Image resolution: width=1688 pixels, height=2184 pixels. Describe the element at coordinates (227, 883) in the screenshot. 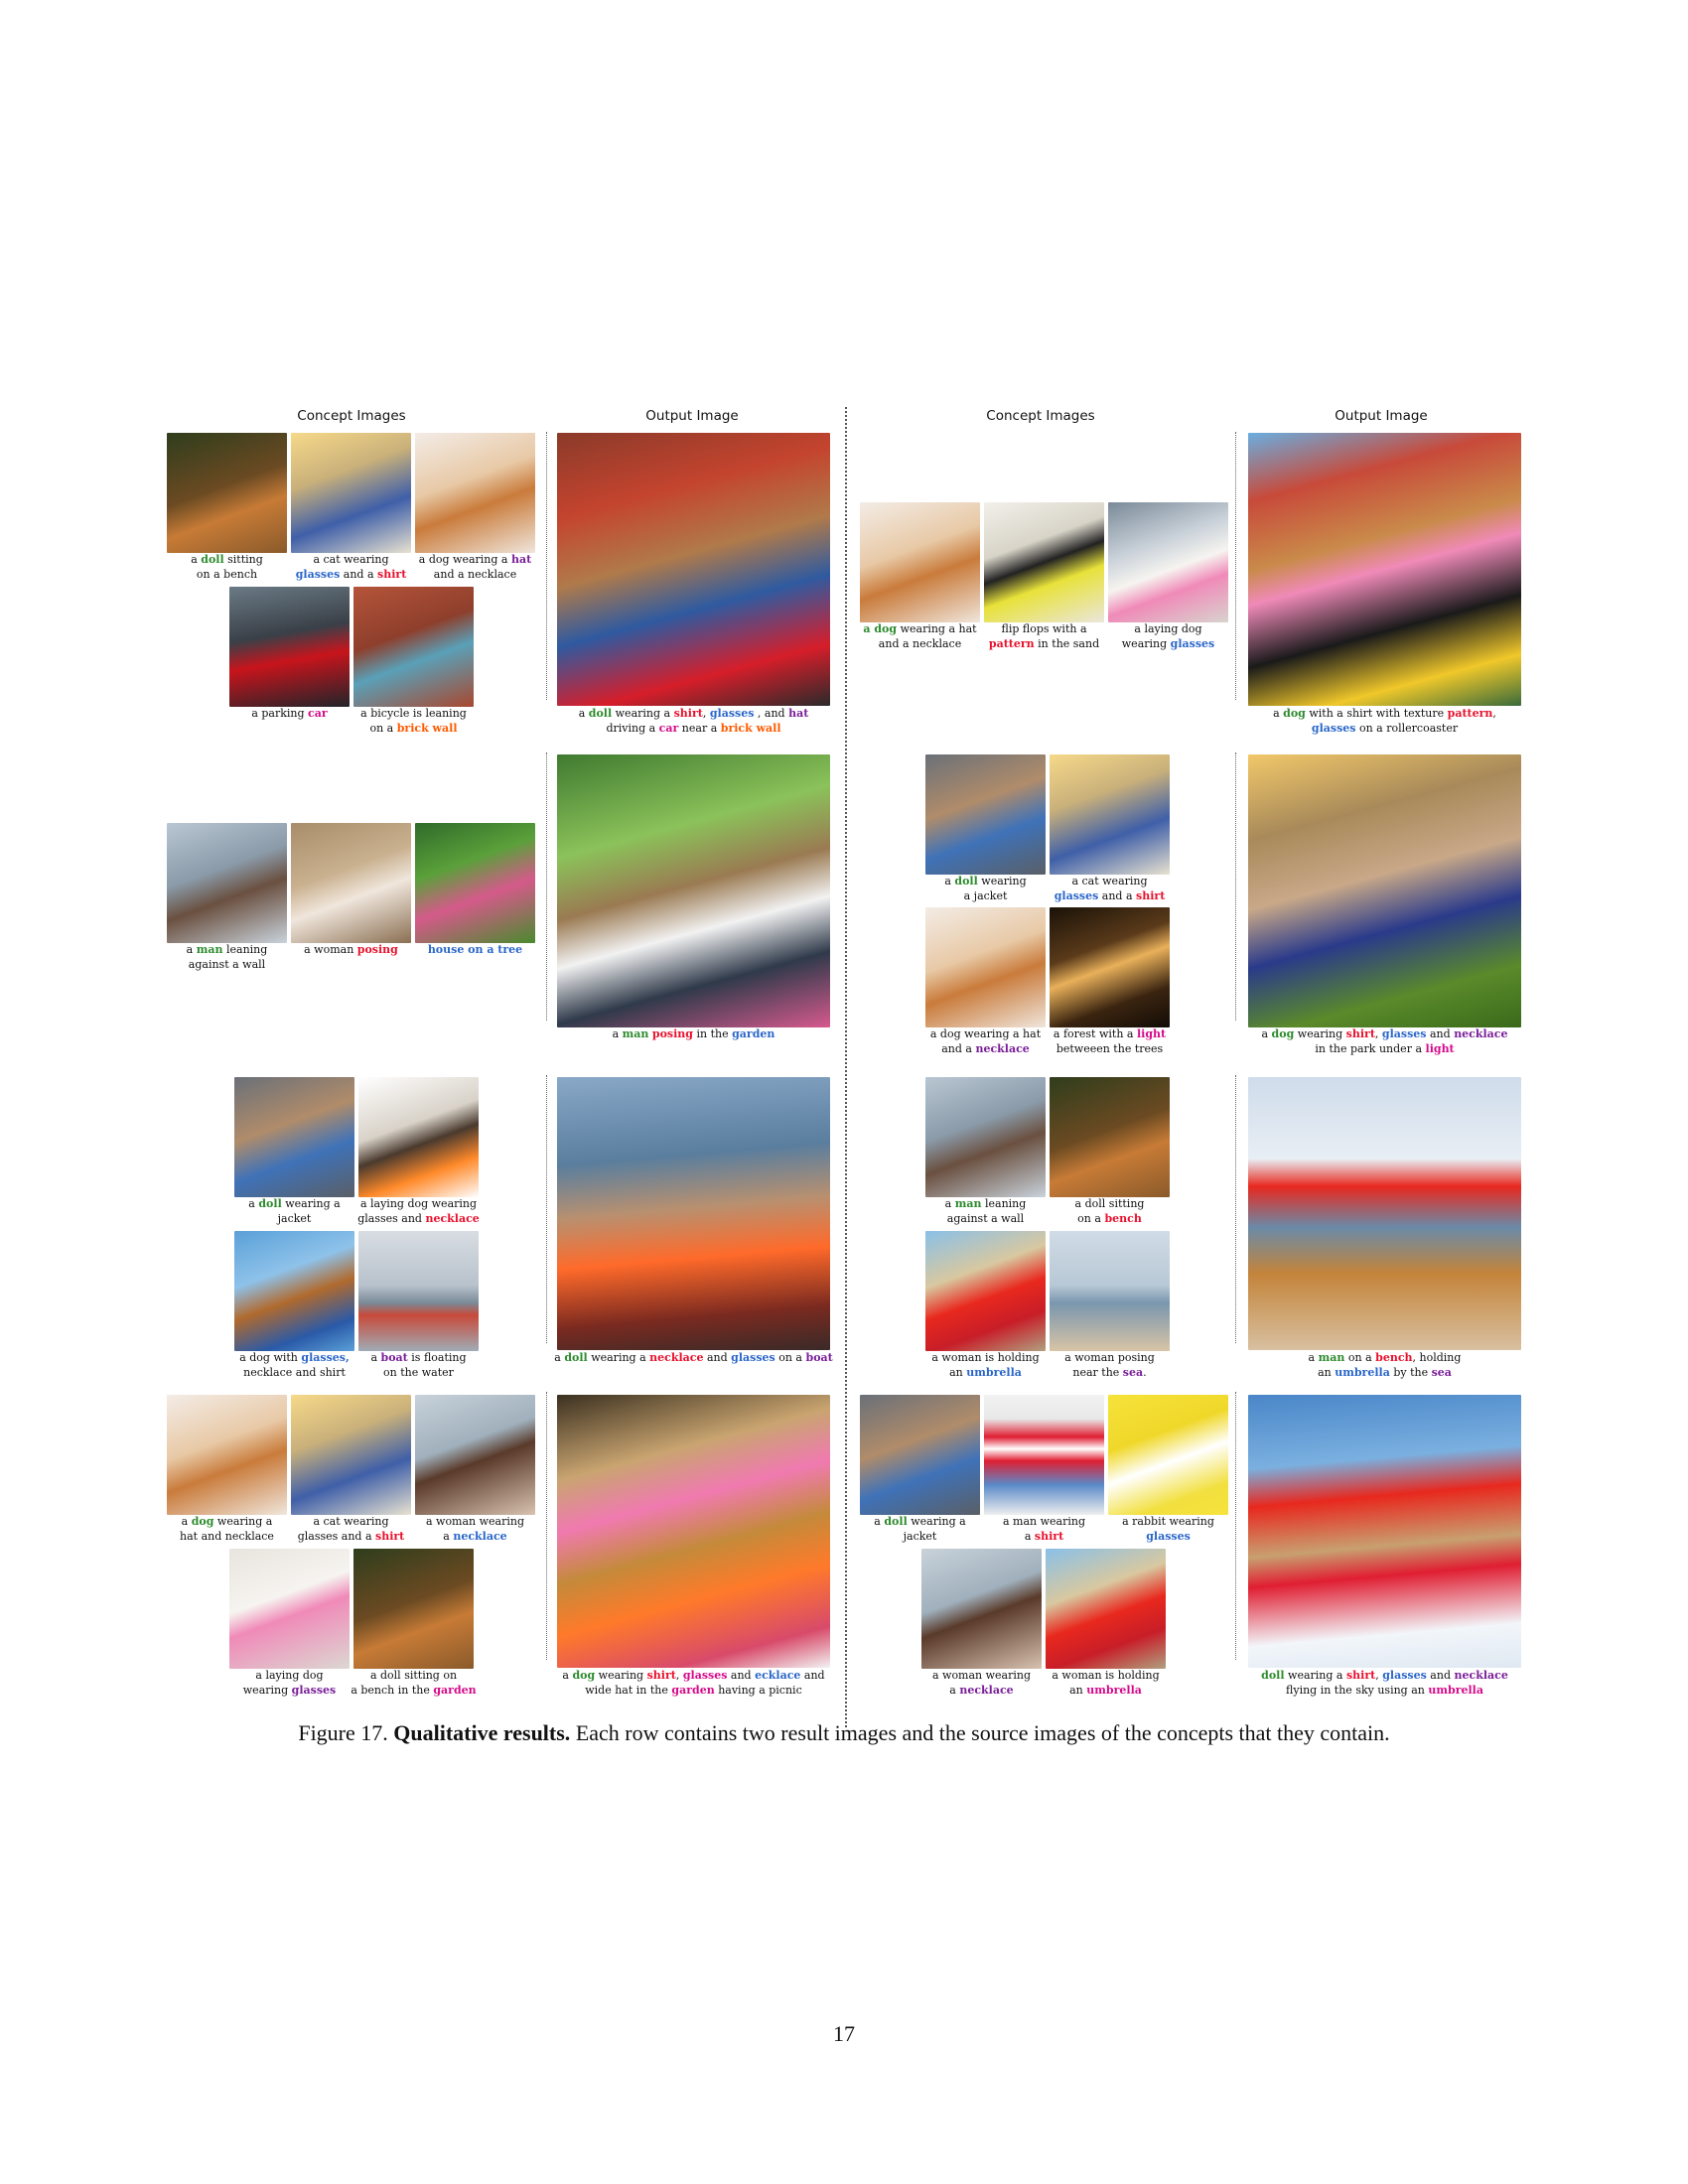

I see `concept-image-man-wall` at that location.